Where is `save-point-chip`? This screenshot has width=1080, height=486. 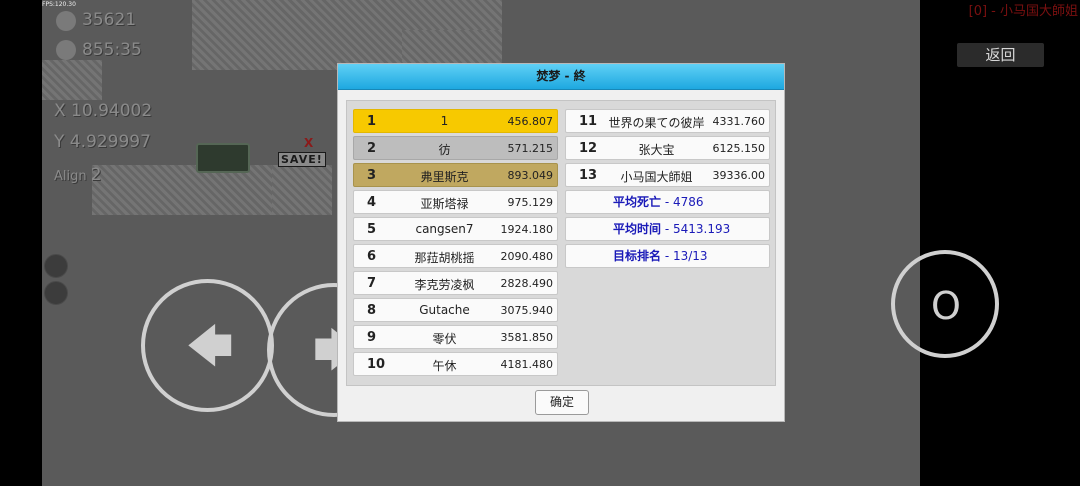
save-point-chip is located at coordinates (223, 158).